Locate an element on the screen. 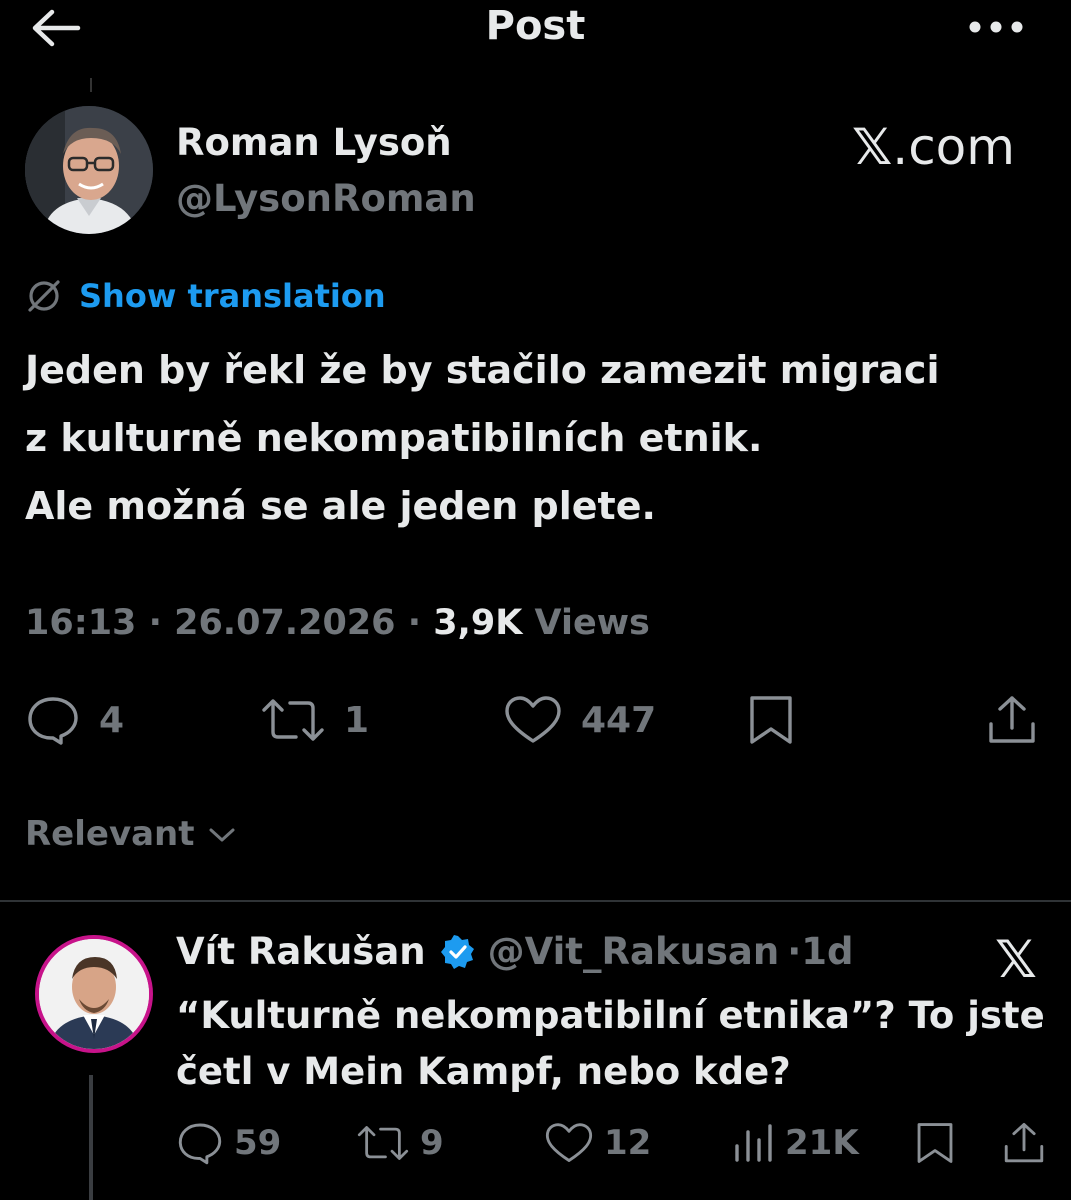  sort-label: Relevant is located at coordinates (110, 834).